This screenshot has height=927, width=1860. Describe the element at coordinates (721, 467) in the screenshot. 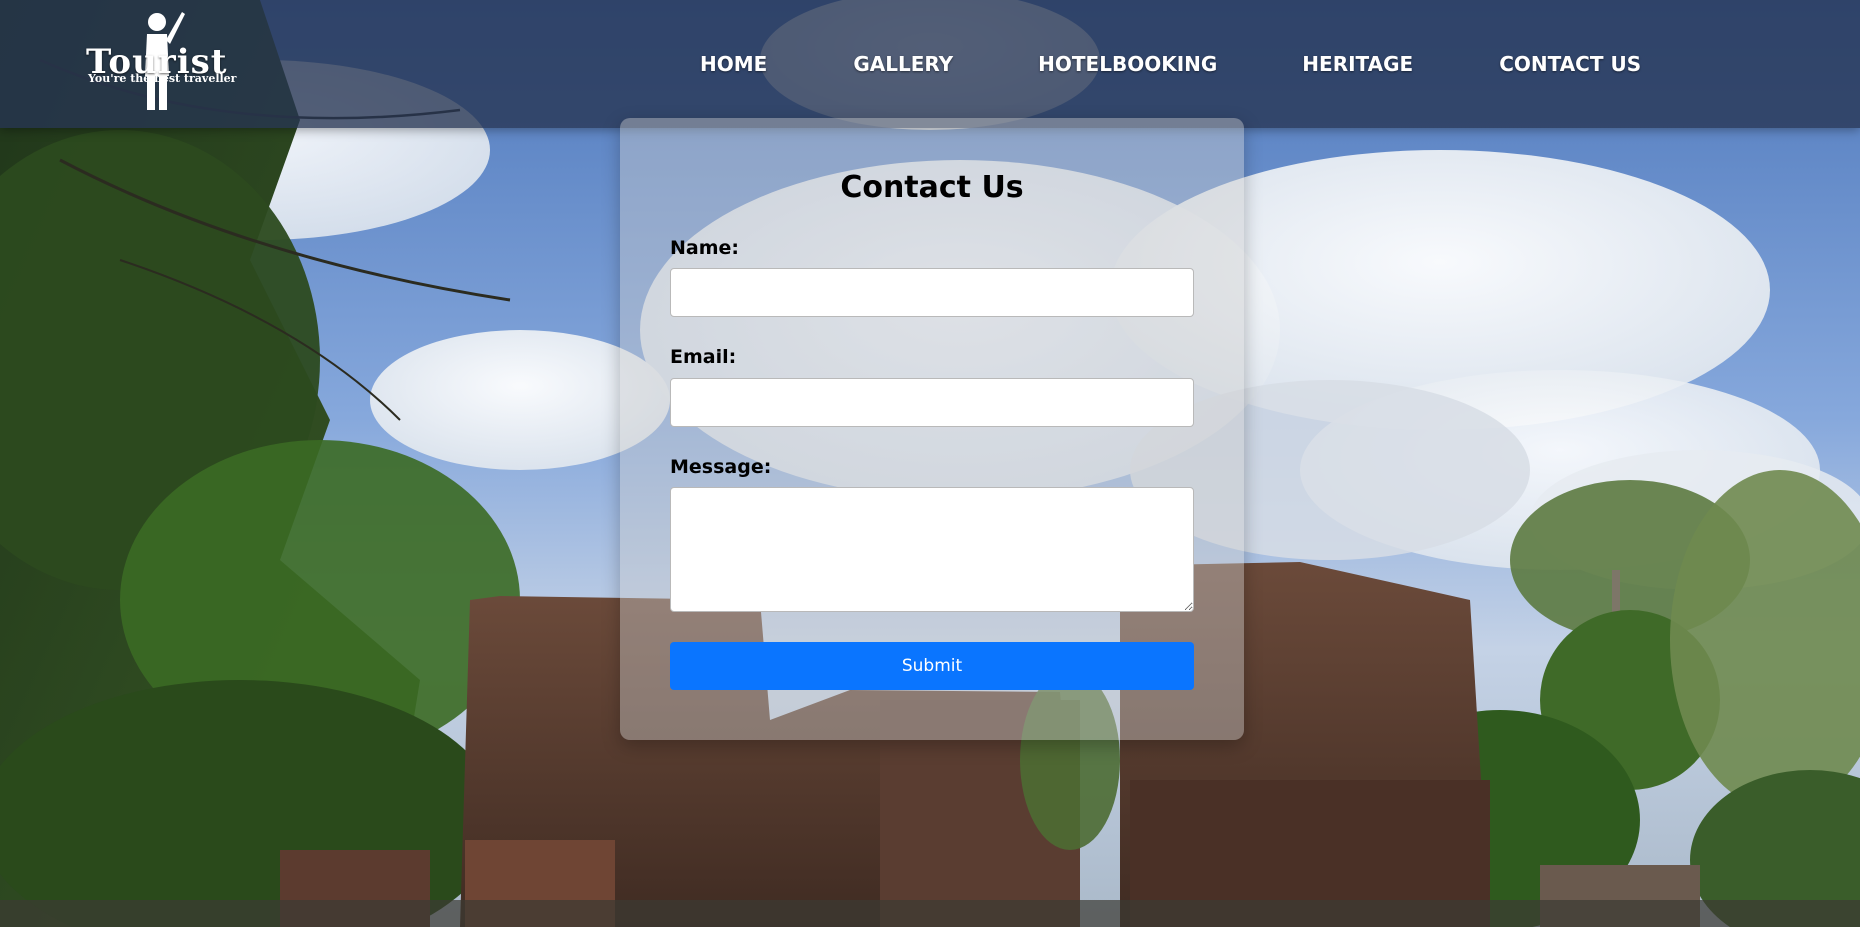

I see `message-label: Message:` at that location.